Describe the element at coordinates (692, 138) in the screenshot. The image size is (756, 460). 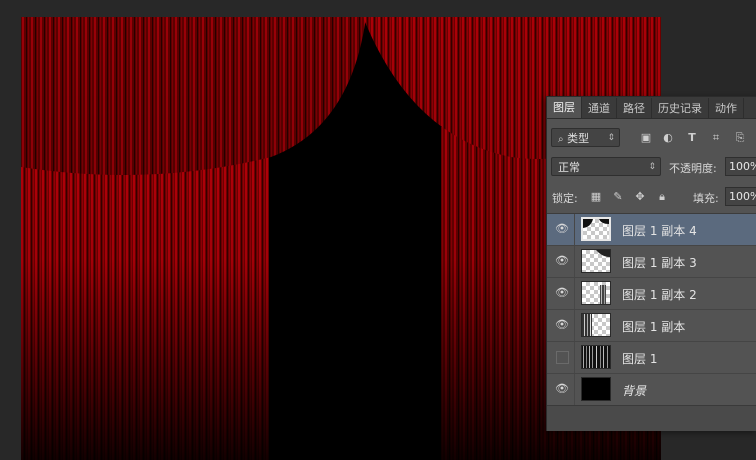
I see `type-filter-icon: T` at that location.